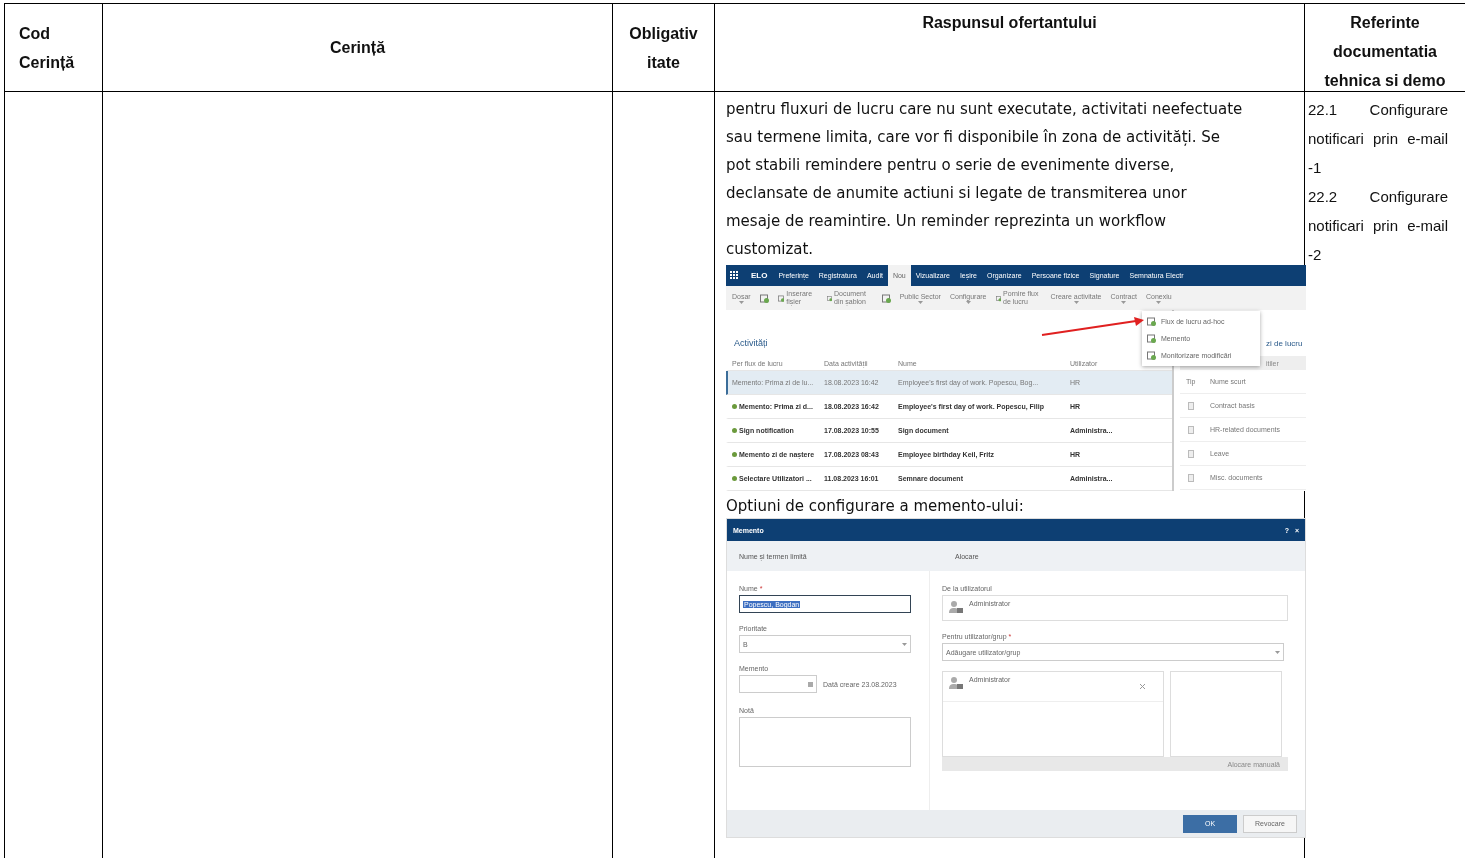 The height and width of the screenshot is (859, 1465). Describe the element at coordinates (1009, 23) in the screenshot. I see `column-header: Raspunsul ofertantului` at that location.